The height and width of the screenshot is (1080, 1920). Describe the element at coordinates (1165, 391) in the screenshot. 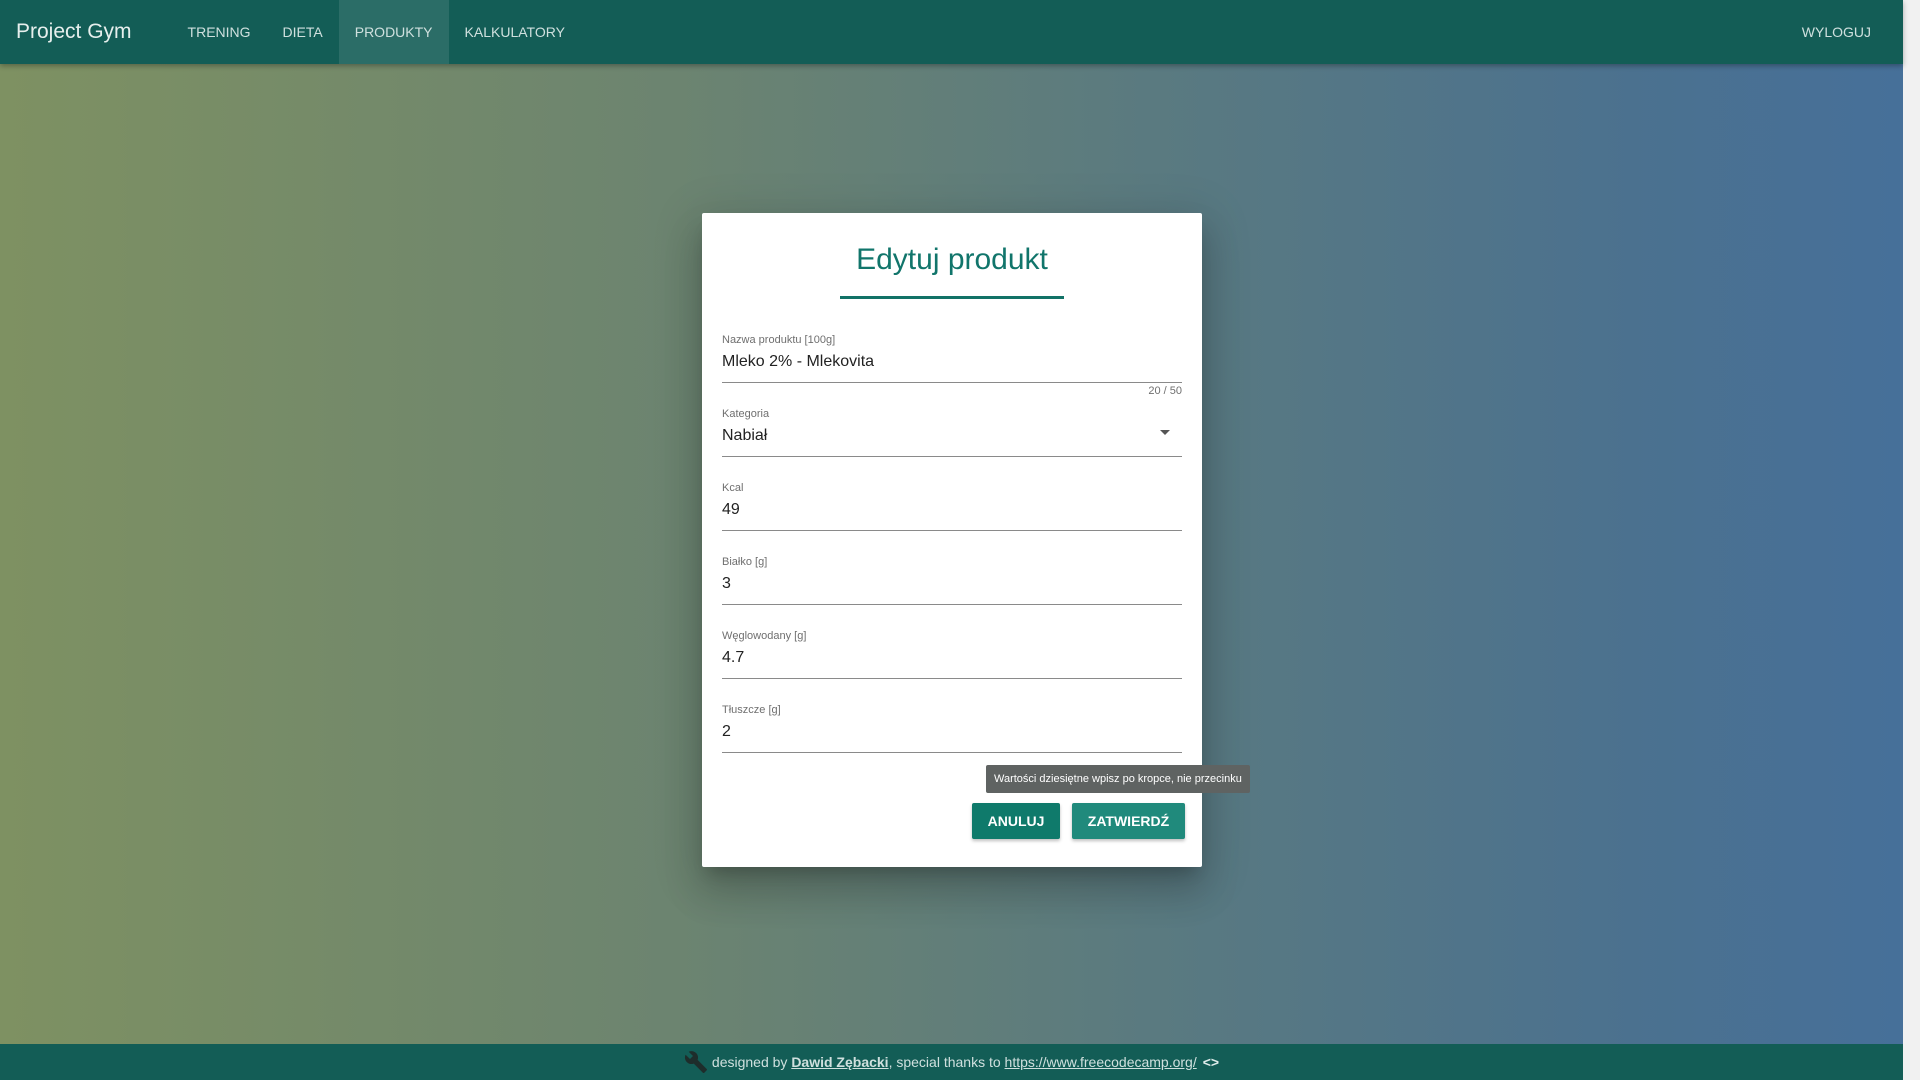

I see `character-counter: 20 / 50` at that location.